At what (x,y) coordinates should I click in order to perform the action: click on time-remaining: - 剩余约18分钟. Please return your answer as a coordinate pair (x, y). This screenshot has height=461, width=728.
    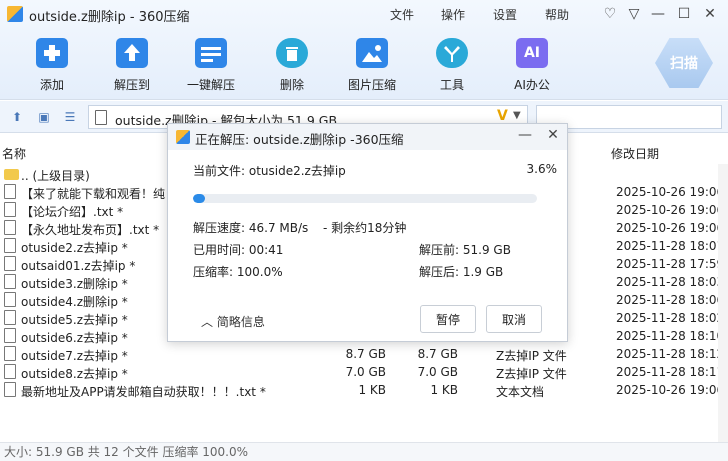
    Looking at the image, I should click on (365, 228).